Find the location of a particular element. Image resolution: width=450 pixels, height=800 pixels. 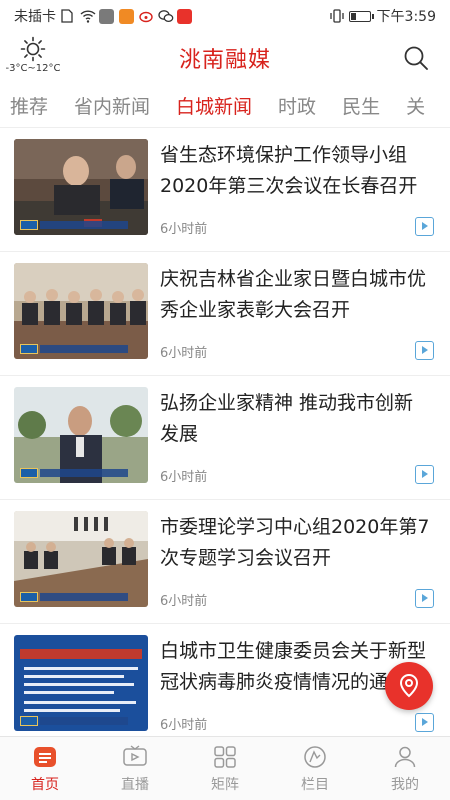

location-pin-icon is located at coordinates (409, 685).